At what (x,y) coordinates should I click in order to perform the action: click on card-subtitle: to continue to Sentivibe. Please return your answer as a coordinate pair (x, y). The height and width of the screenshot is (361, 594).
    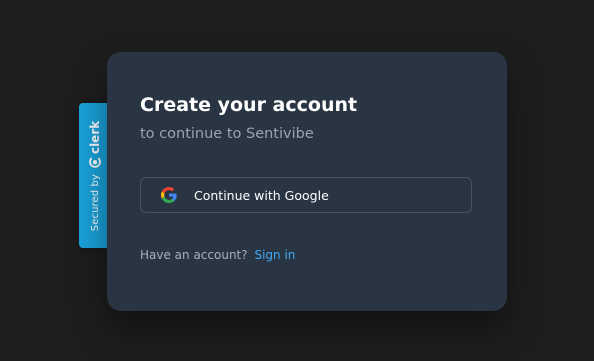
    Looking at the image, I should click on (227, 134).